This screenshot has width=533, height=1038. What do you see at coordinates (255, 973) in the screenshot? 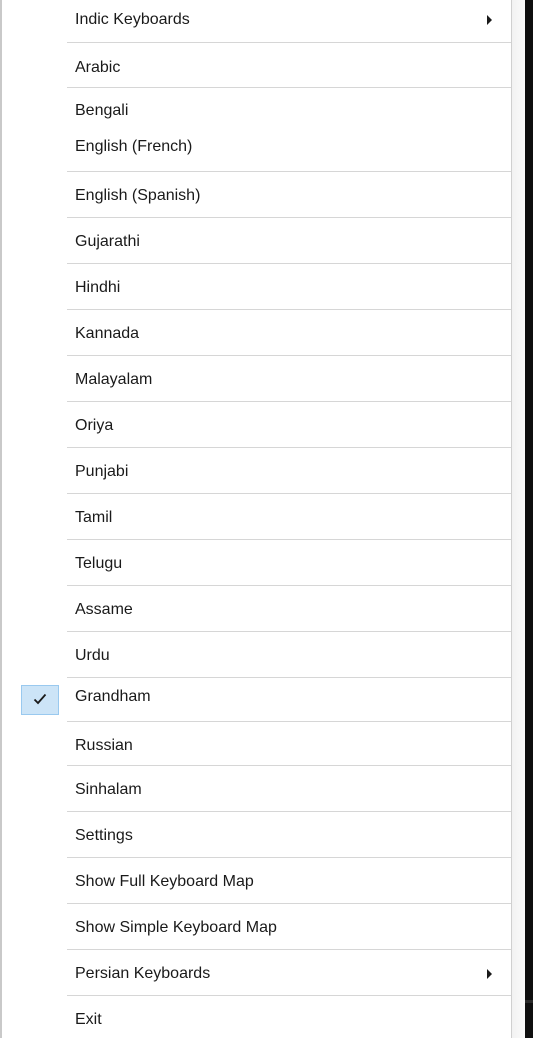
I see `menu-item-persian-keyboards: Persian Keyboards` at bounding box center [255, 973].